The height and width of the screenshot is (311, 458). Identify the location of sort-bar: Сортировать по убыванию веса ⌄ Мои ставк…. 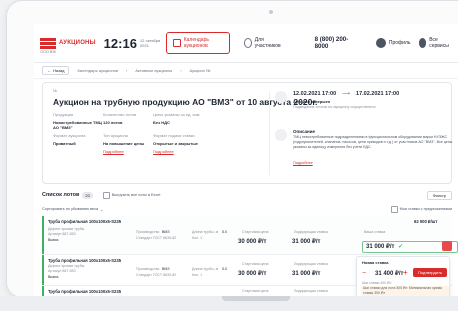
(247, 209).